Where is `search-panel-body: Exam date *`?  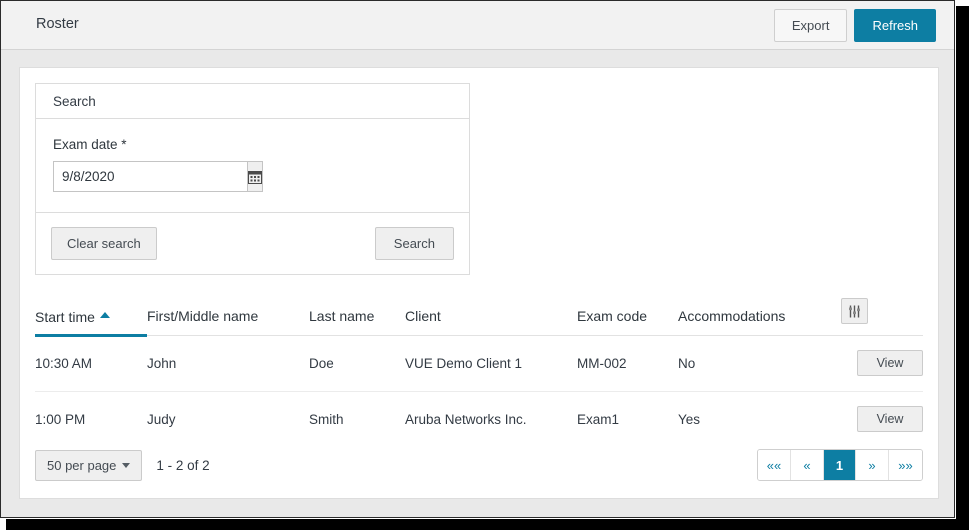
search-panel-body: Exam date * is located at coordinates (252, 166).